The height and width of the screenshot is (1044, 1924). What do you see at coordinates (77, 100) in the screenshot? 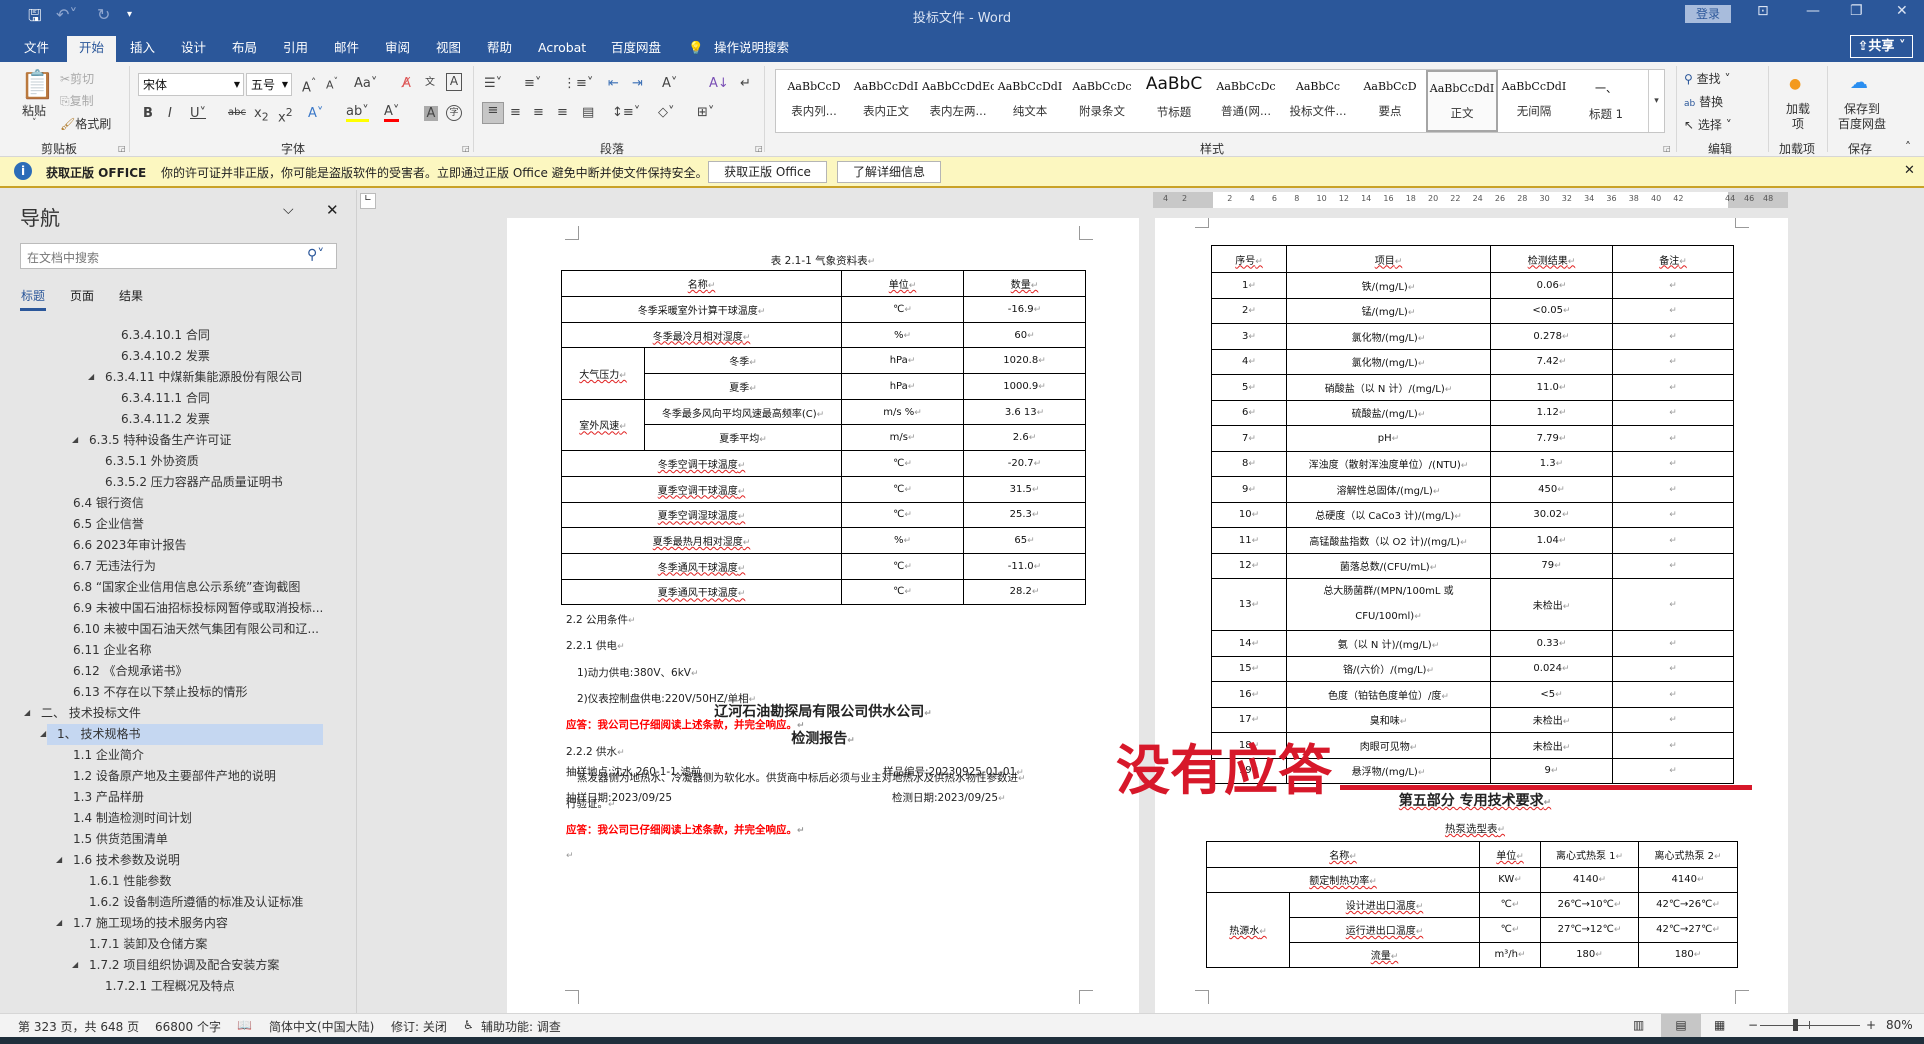
I see `copy-button: ⎘复制` at bounding box center [77, 100].